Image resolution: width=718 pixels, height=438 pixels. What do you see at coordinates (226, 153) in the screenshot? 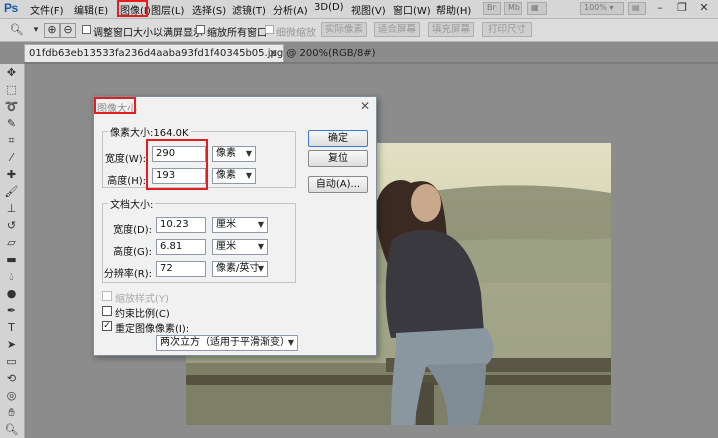
I see `pixel-width-unit-value: 像素` at bounding box center [226, 153].